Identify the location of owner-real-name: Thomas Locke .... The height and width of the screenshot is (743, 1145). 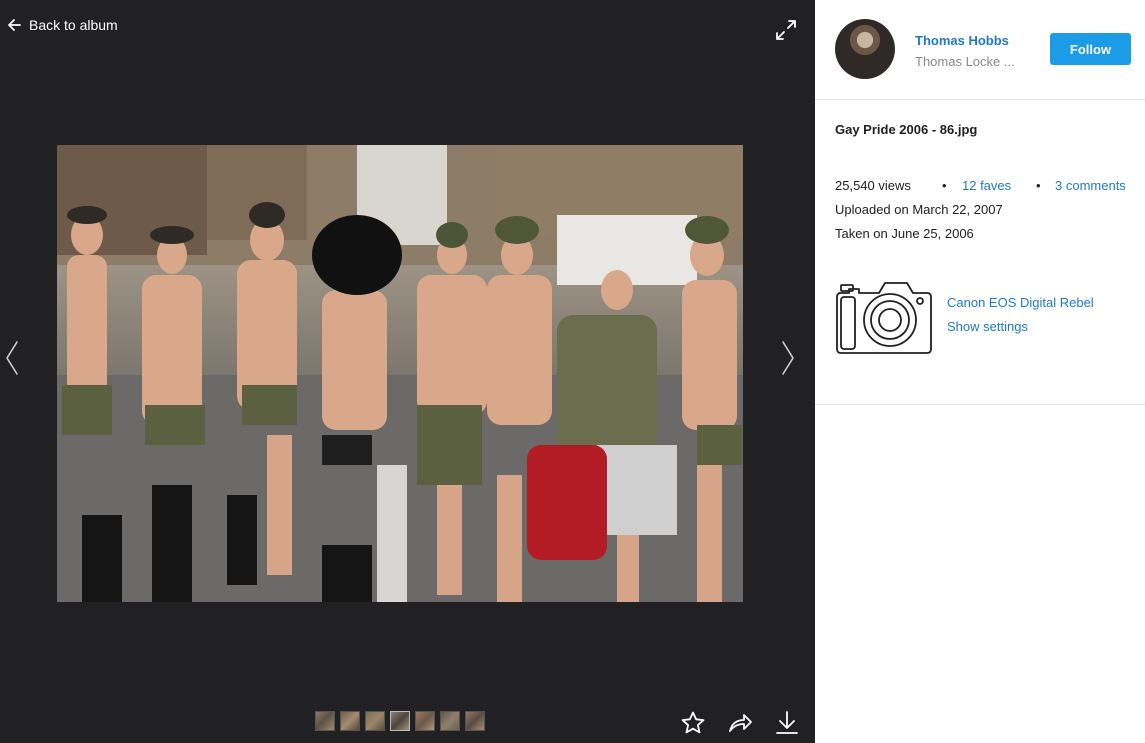
(965, 61).